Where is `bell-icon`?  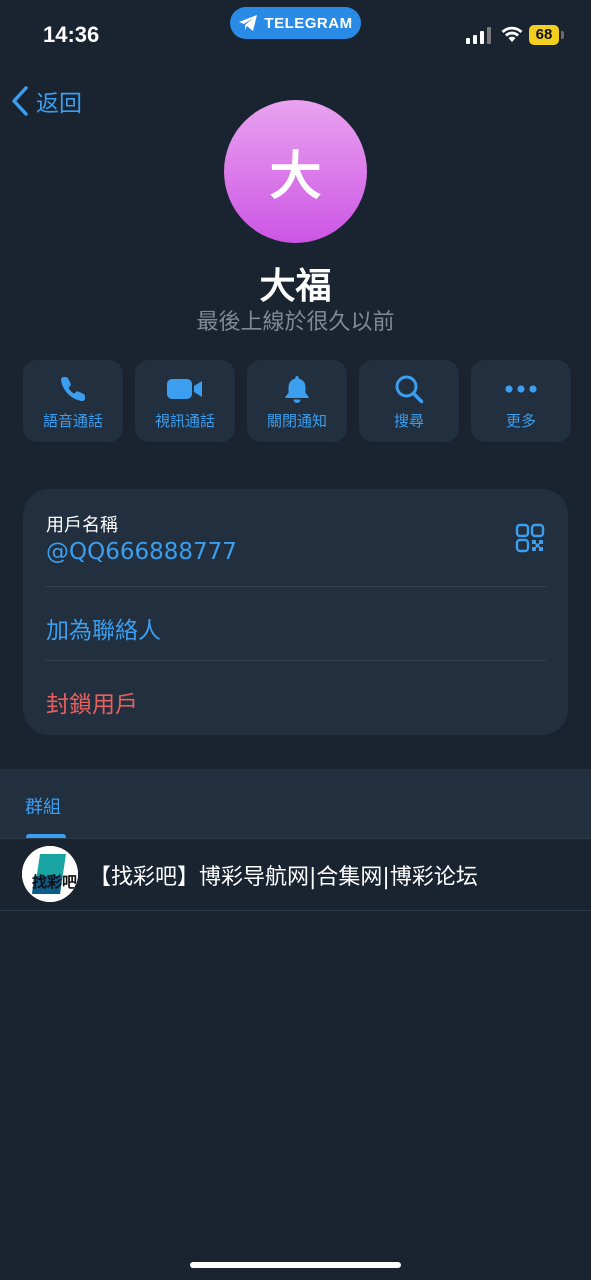 bell-icon is located at coordinates (297, 389).